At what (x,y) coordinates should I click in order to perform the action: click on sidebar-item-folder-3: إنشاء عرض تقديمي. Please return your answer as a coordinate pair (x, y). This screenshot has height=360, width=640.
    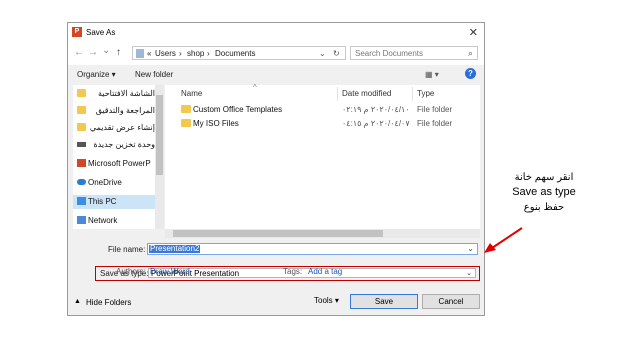
    Looking at the image, I should click on (114, 128).